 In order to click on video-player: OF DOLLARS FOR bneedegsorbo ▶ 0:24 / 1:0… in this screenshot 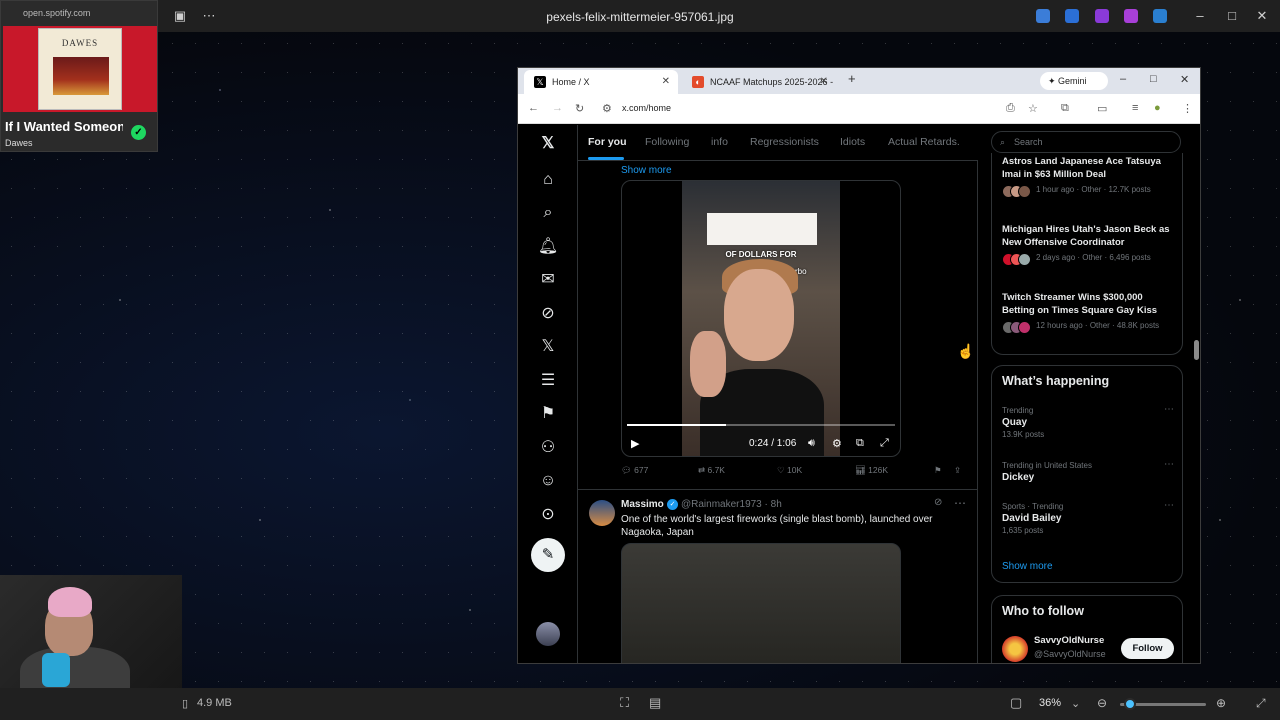, I will do `click(761, 318)`.